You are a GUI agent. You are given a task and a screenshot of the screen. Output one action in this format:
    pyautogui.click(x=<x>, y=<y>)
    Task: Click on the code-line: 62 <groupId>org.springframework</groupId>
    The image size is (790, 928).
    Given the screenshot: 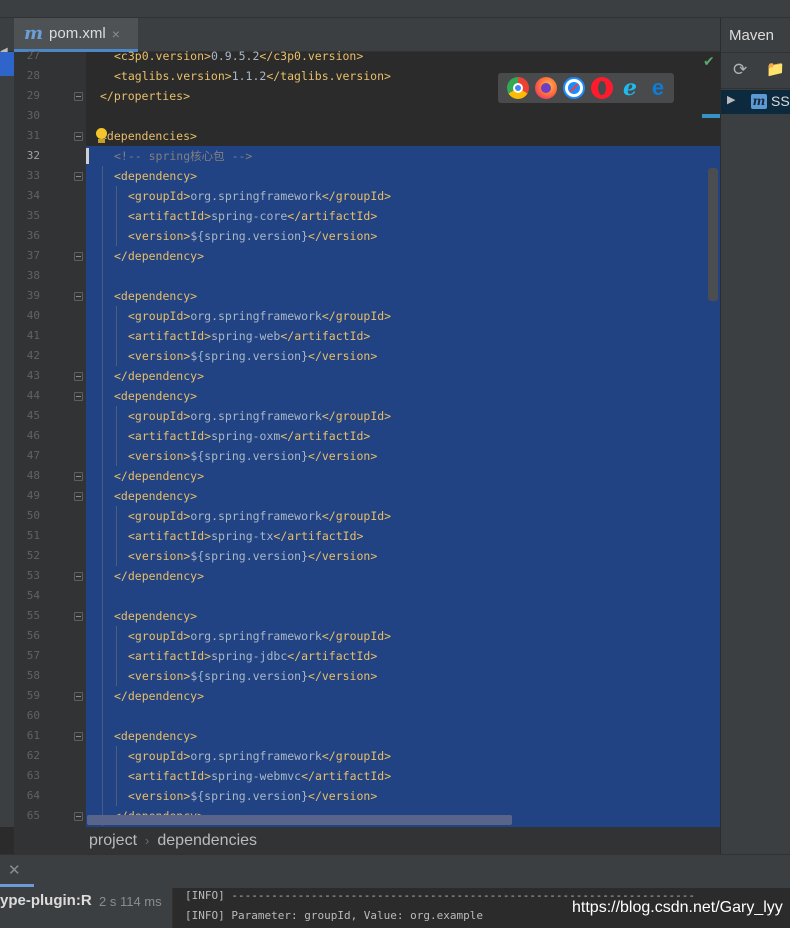 What is the action you would take?
    pyautogui.click(x=395, y=756)
    